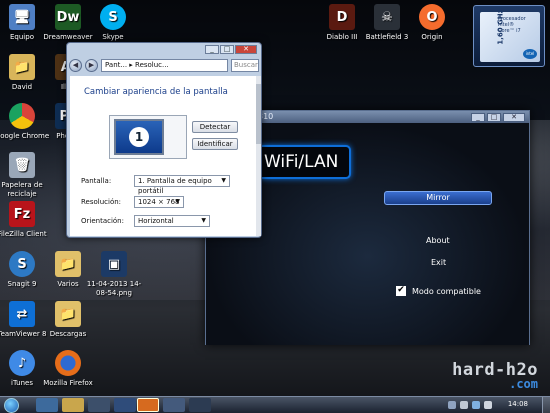 This screenshot has width=550, height=413. I want to click on recycle-bin-icon: 🗑, so click(22, 165).